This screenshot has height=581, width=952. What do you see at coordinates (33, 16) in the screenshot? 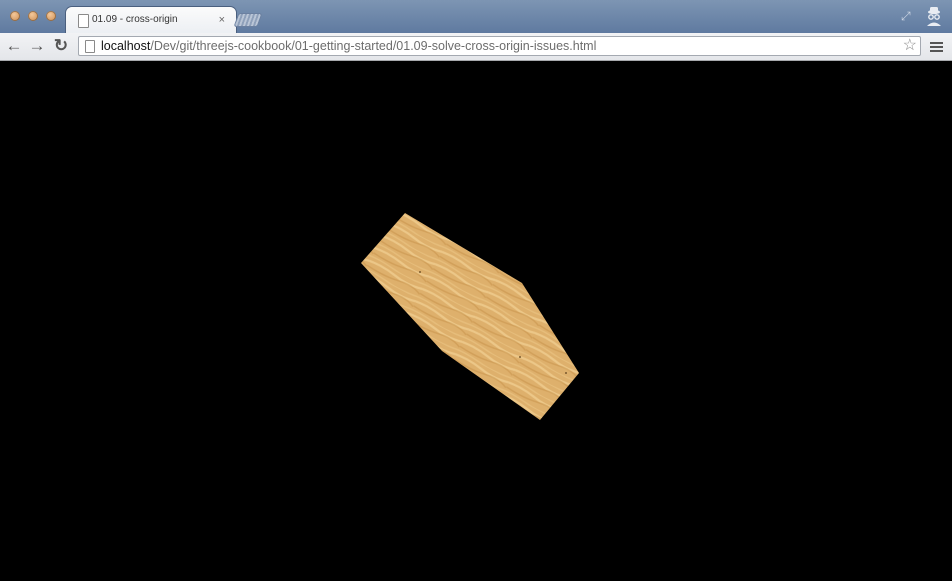
I see `window-minimize-button` at bounding box center [33, 16].